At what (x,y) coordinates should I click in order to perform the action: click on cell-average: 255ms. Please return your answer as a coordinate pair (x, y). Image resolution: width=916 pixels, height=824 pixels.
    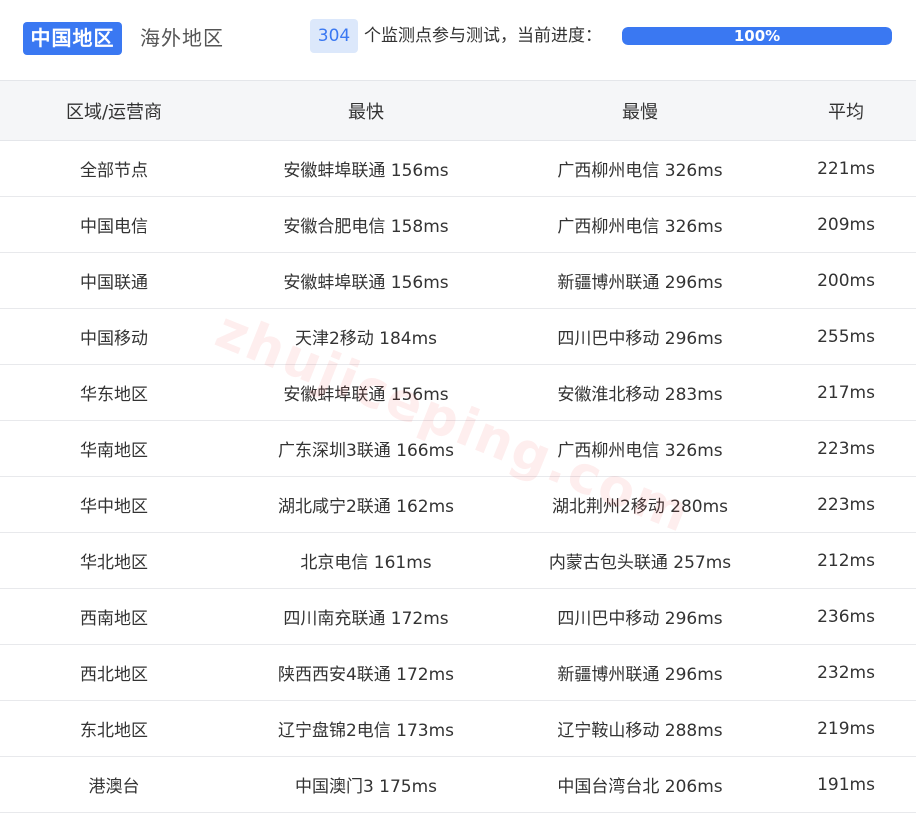
    Looking at the image, I should click on (846, 336).